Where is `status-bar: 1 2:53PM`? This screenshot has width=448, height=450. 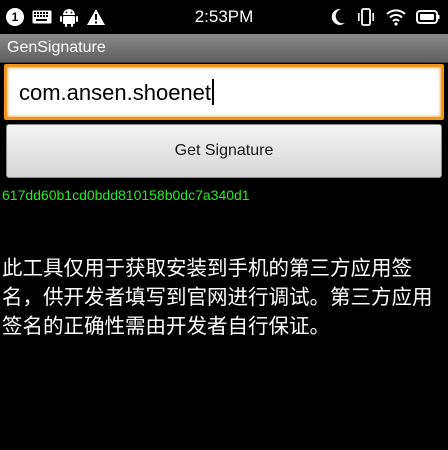 status-bar: 1 2:53PM is located at coordinates (224, 17).